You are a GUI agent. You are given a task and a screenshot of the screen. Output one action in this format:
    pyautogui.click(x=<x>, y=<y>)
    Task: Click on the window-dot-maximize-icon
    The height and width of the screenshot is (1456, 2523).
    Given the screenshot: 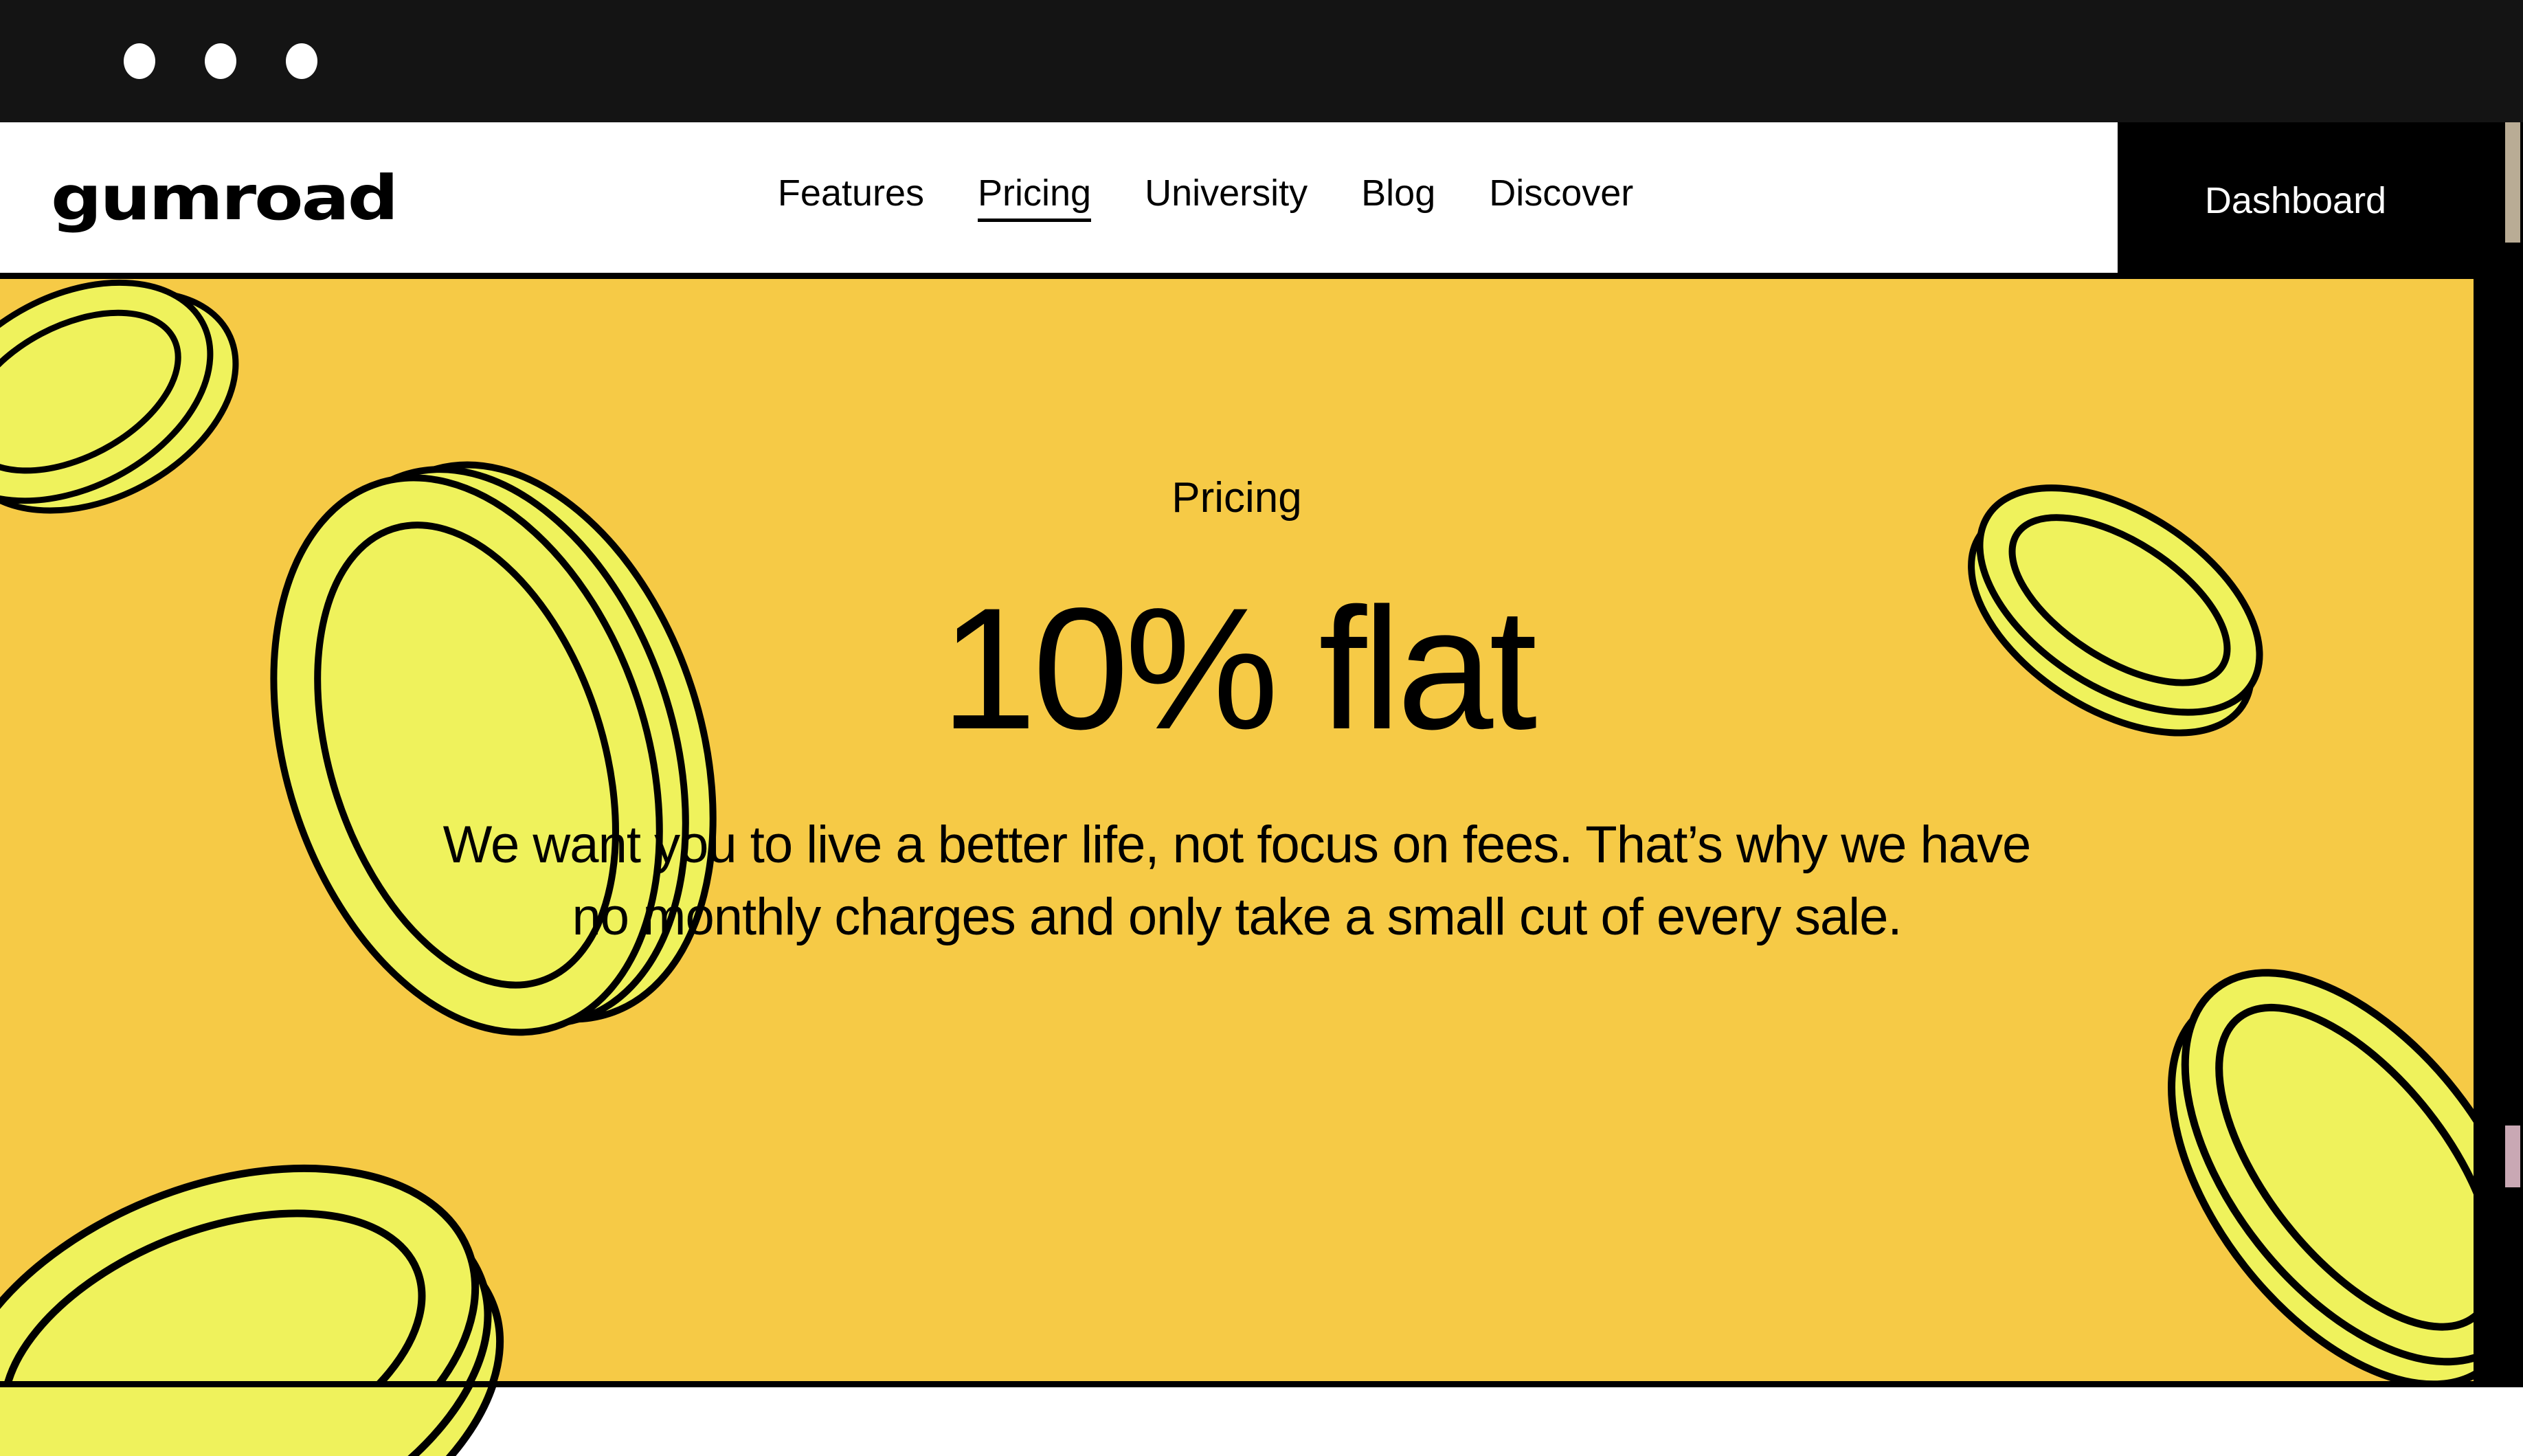 What is the action you would take?
    pyautogui.click(x=301, y=61)
    